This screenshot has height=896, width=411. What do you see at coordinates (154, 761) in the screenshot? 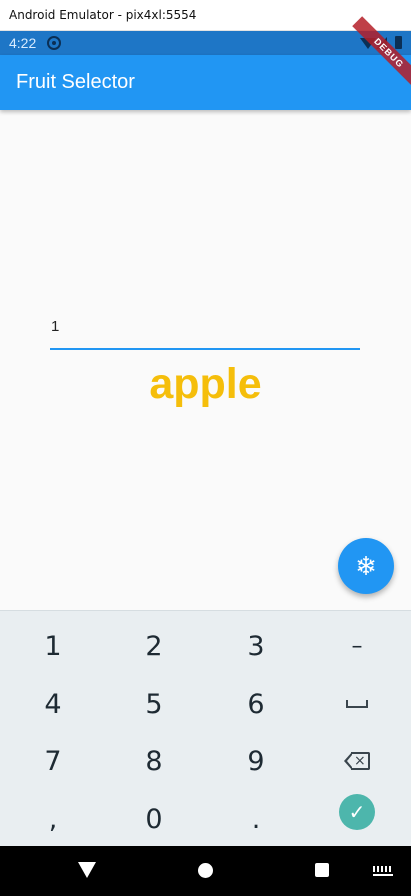
I see `key-8: 8` at bounding box center [154, 761].